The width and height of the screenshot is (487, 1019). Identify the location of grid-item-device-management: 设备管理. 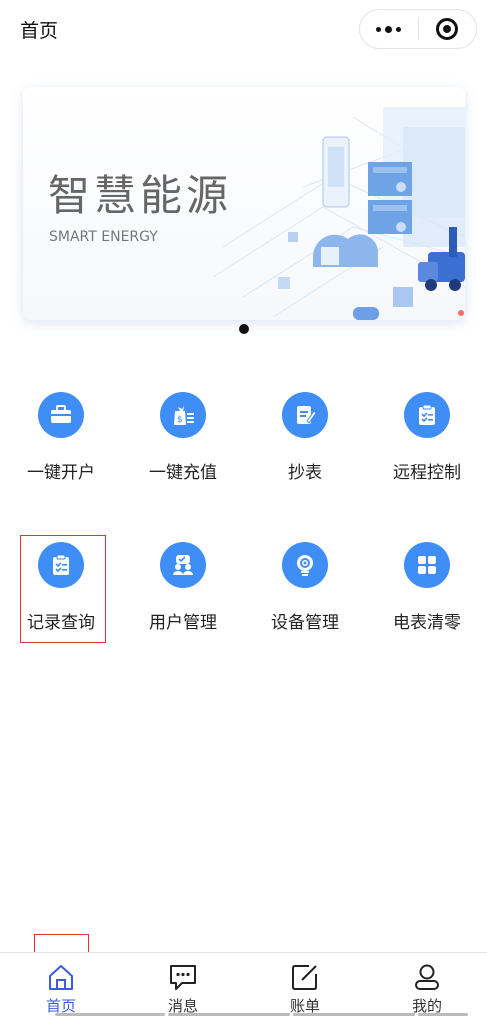
(305, 597).